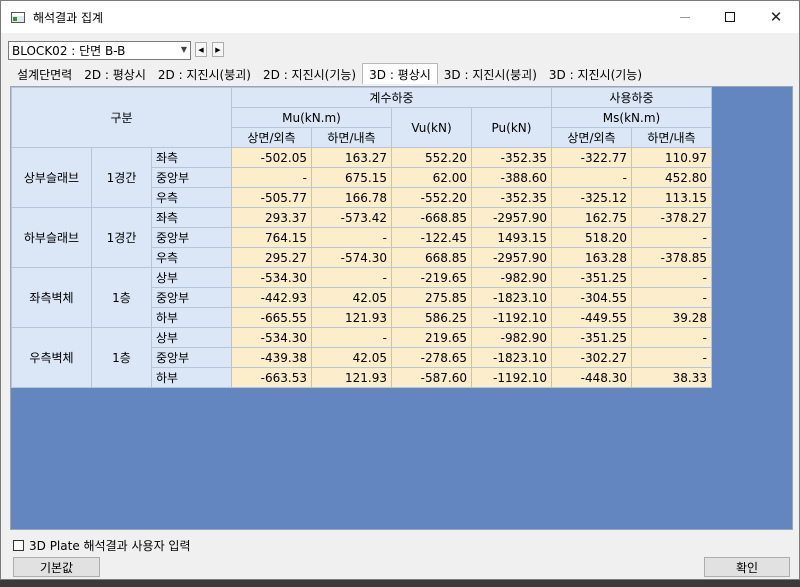  I want to click on chevron-down-icon: ▼, so click(183, 49).